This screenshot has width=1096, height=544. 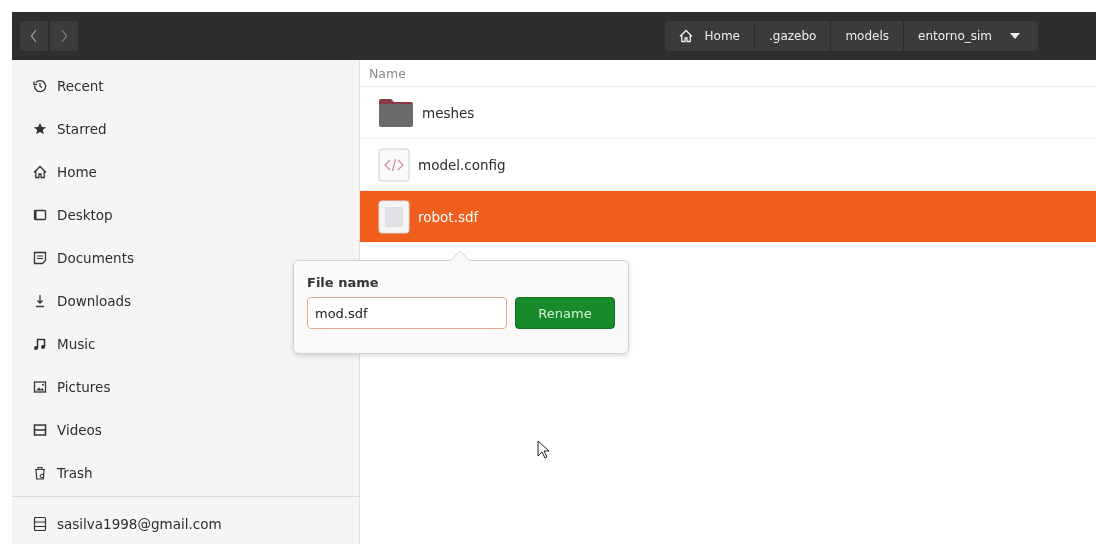 What do you see at coordinates (709, 36) in the screenshot?
I see `path-button: Home` at bounding box center [709, 36].